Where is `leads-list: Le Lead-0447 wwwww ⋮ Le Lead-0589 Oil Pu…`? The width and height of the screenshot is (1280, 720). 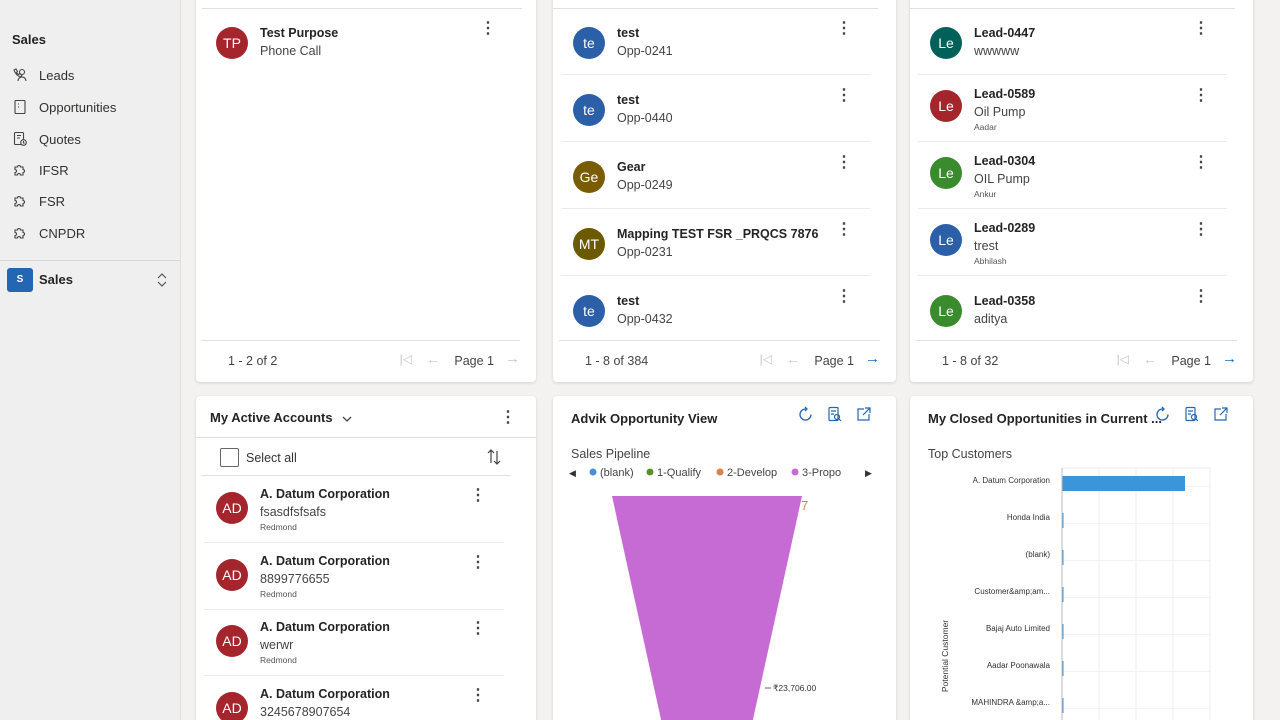
leads-list: Le Lead-0447 wwwww ⋮ Le Lead-0589 Oil Pu… is located at coordinates (1072, 174).